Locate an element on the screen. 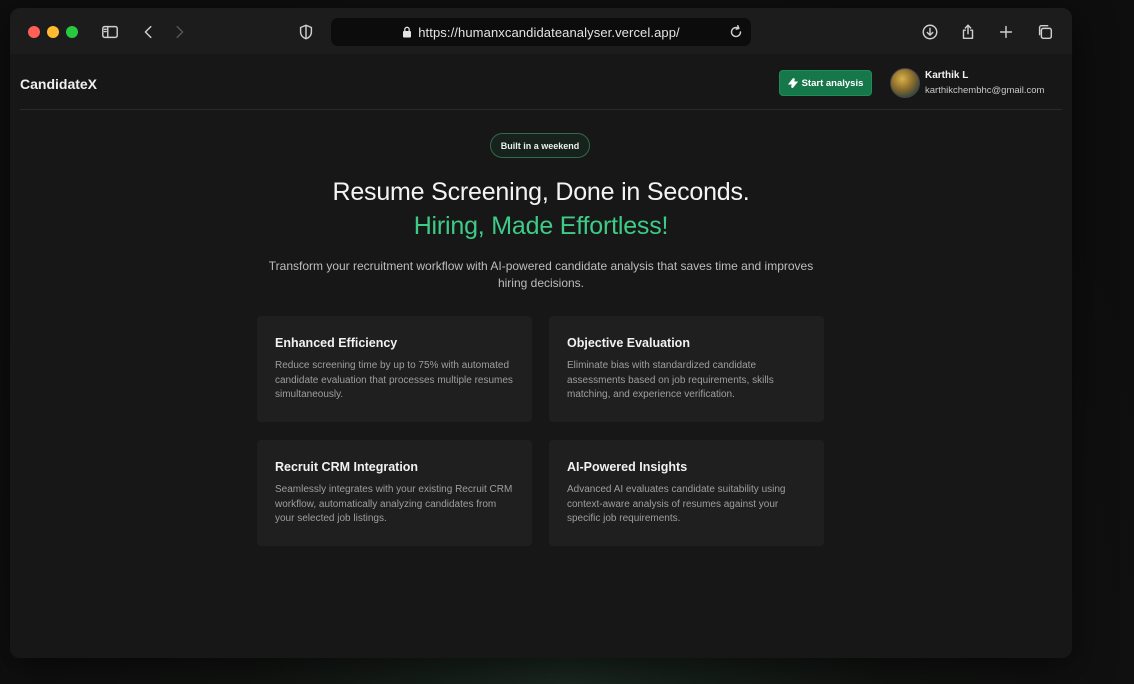  minimize-window-button is located at coordinates (53, 32).